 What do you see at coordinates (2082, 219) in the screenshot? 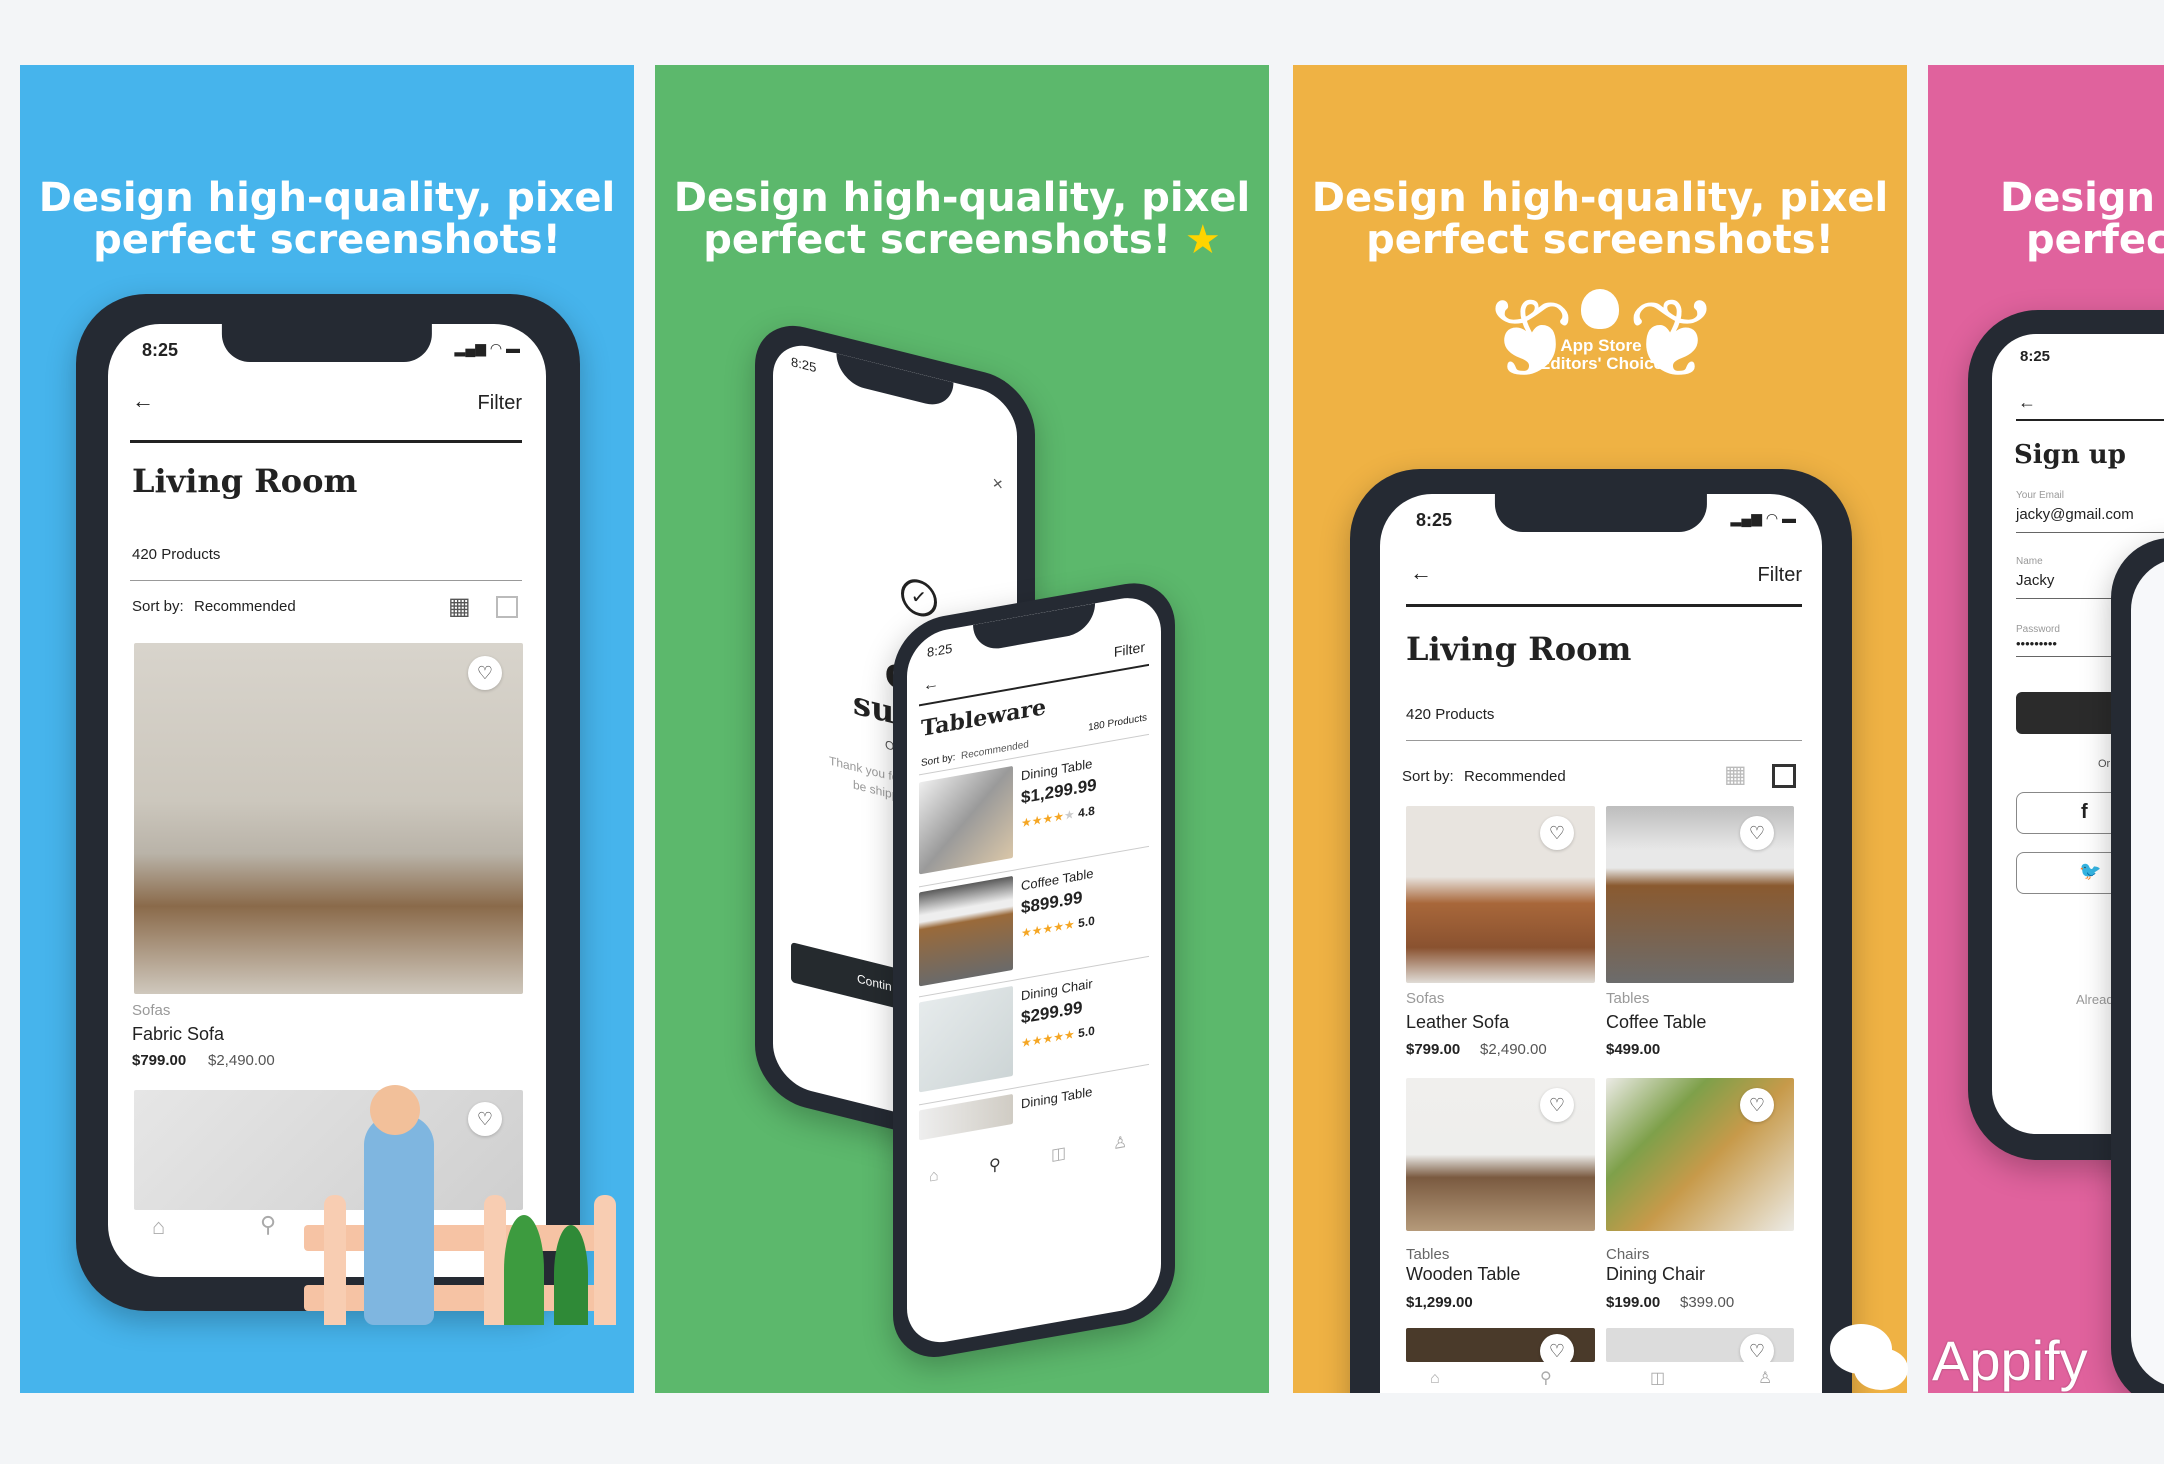
I see `headline: Design hperfect` at bounding box center [2082, 219].